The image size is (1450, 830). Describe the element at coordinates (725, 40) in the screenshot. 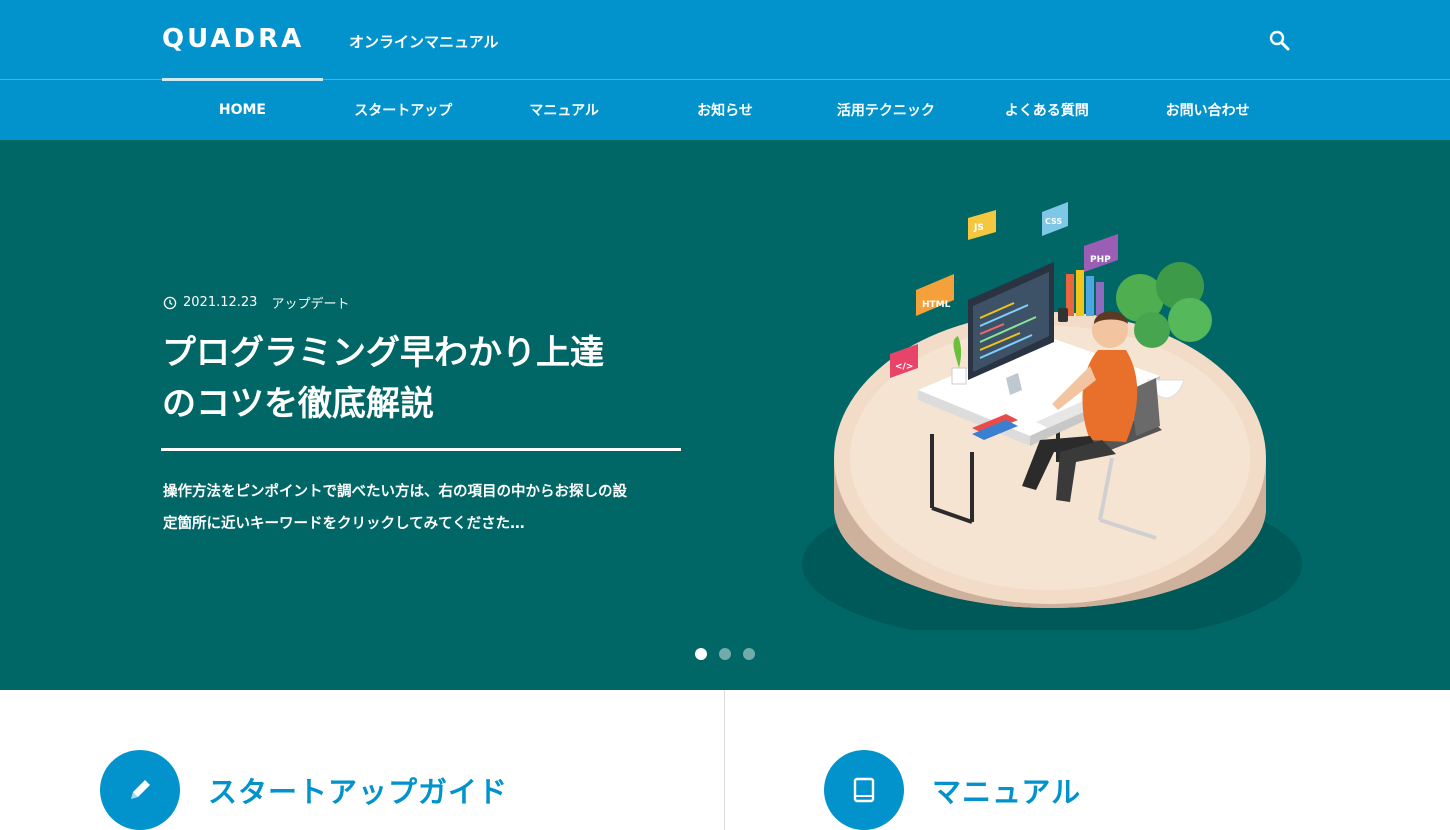

I see `header-top-bar: QUADRA オンラインマニュアル` at that location.